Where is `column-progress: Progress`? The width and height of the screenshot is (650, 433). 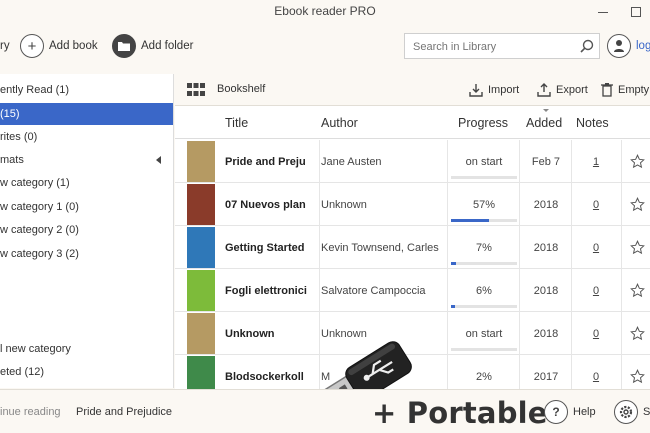
column-progress: Progress is located at coordinates (483, 123).